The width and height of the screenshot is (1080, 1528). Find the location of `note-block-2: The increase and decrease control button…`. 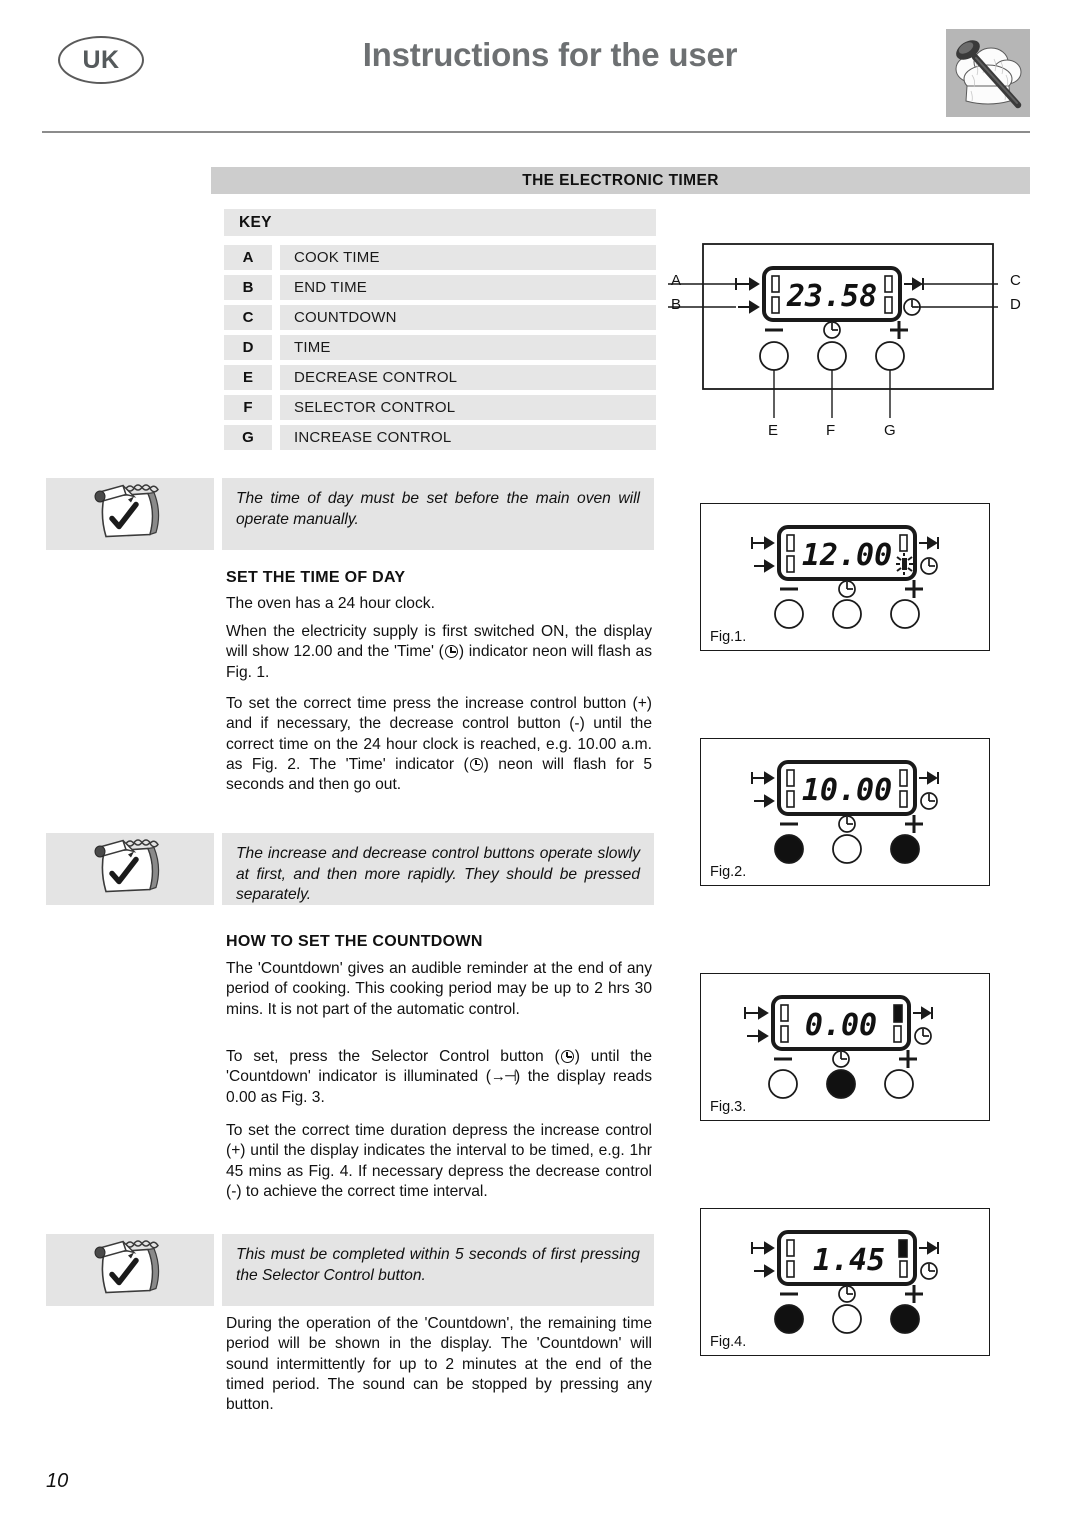

note-block-2: The increase and decrease control button… is located at coordinates (351, 869).